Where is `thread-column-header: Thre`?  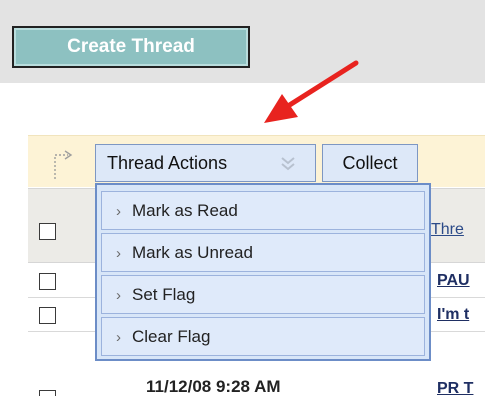
thread-column-header: Thre is located at coordinates (447, 230).